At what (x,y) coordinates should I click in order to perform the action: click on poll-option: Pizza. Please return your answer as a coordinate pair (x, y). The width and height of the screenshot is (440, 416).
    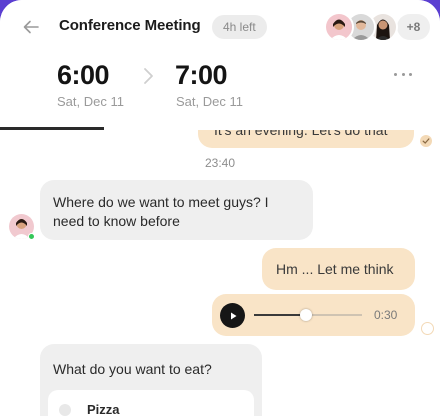
    Looking at the image, I should click on (151, 403).